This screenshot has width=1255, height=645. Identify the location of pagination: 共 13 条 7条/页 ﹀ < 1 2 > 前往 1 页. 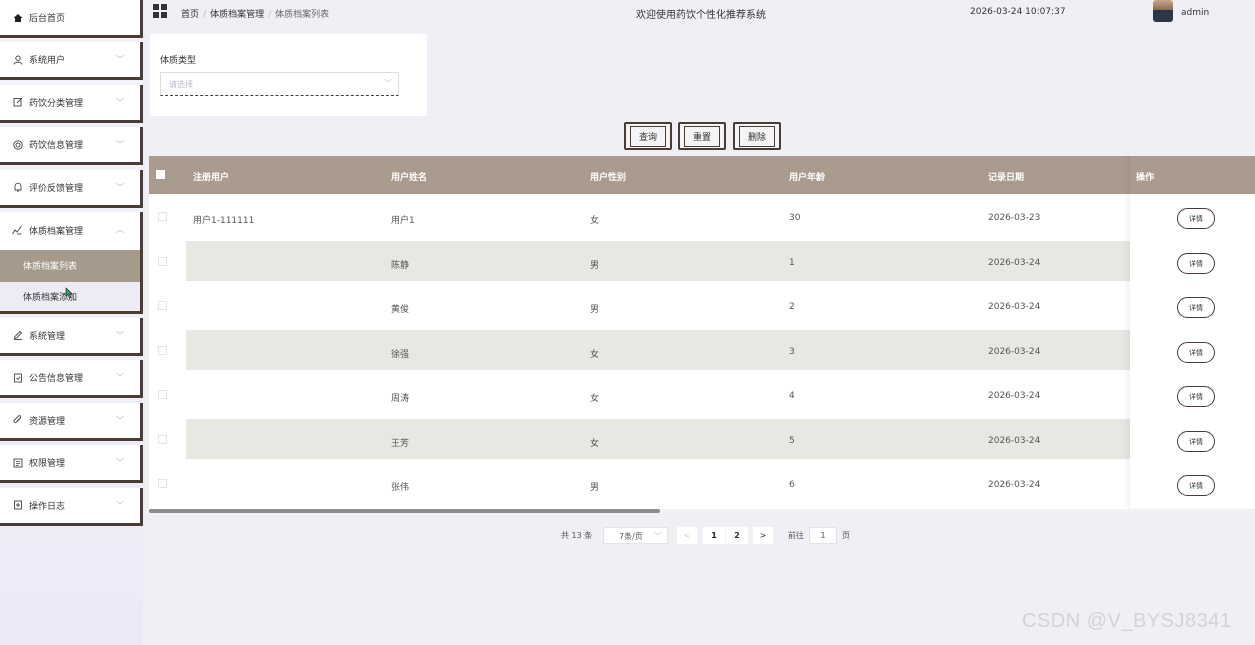
(627, 536).